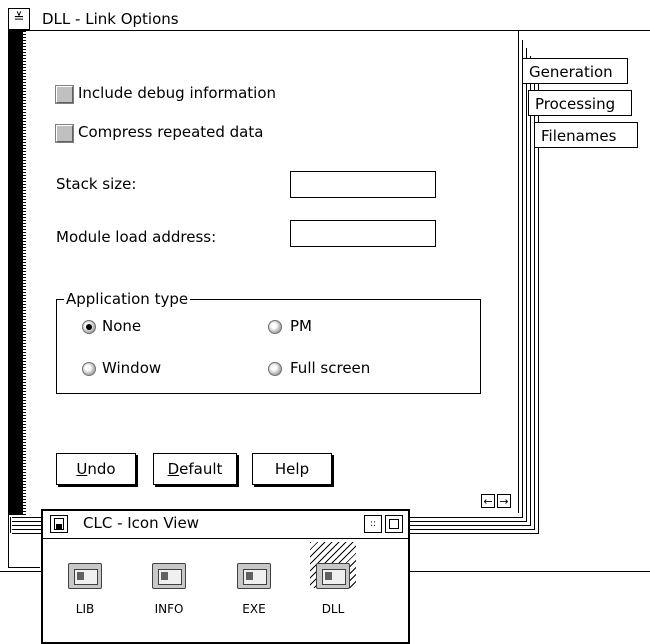 The image size is (650, 644). What do you see at coordinates (333, 609) in the screenshot?
I see `folder-dll-label: DLL` at bounding box center [333, 609].